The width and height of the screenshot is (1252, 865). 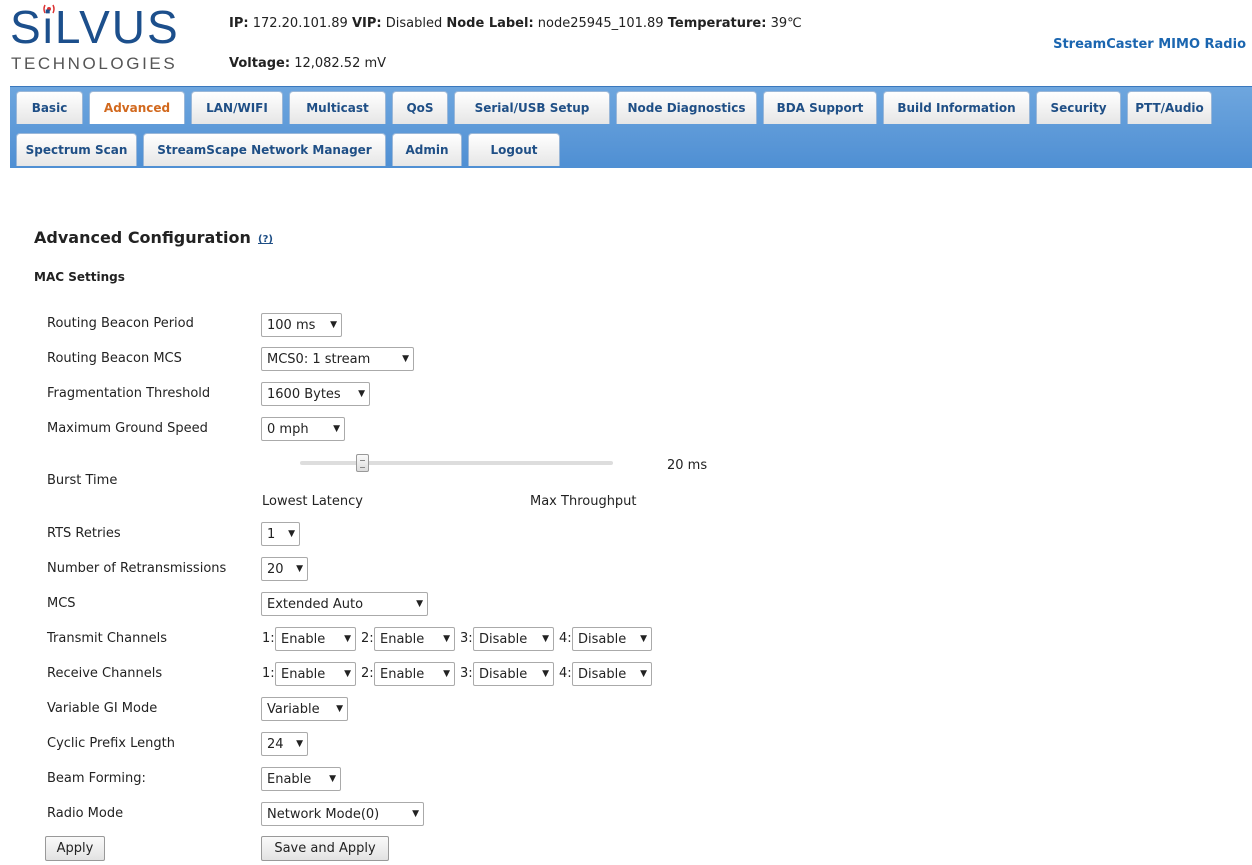 What do you see at coordinates (111, 743) in the screenshot?
I see `cyclic-prefix-length-label: Cyclic Prefix Length` at bounding box center [111, 743].